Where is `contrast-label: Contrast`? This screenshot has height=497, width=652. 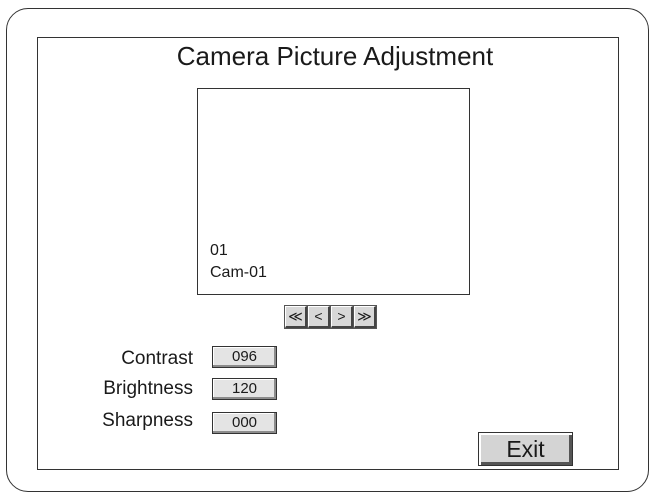
contrast-label: Contrast is located at coordinates (157, 358).